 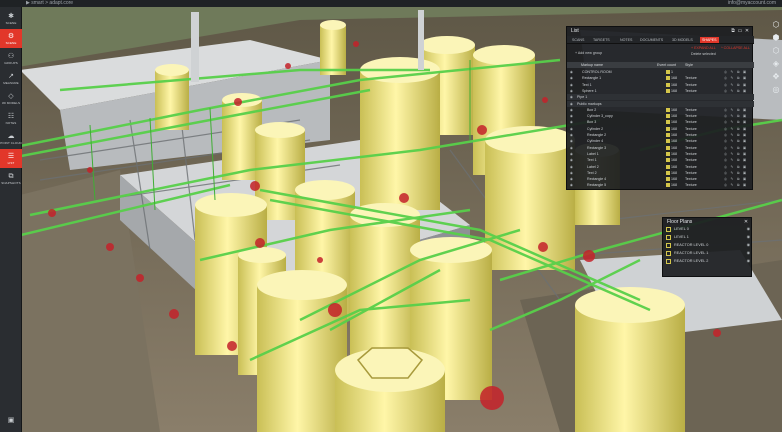 I want to click on expand-all-button: + EXPAND ALL, so click(x=703, y=48).